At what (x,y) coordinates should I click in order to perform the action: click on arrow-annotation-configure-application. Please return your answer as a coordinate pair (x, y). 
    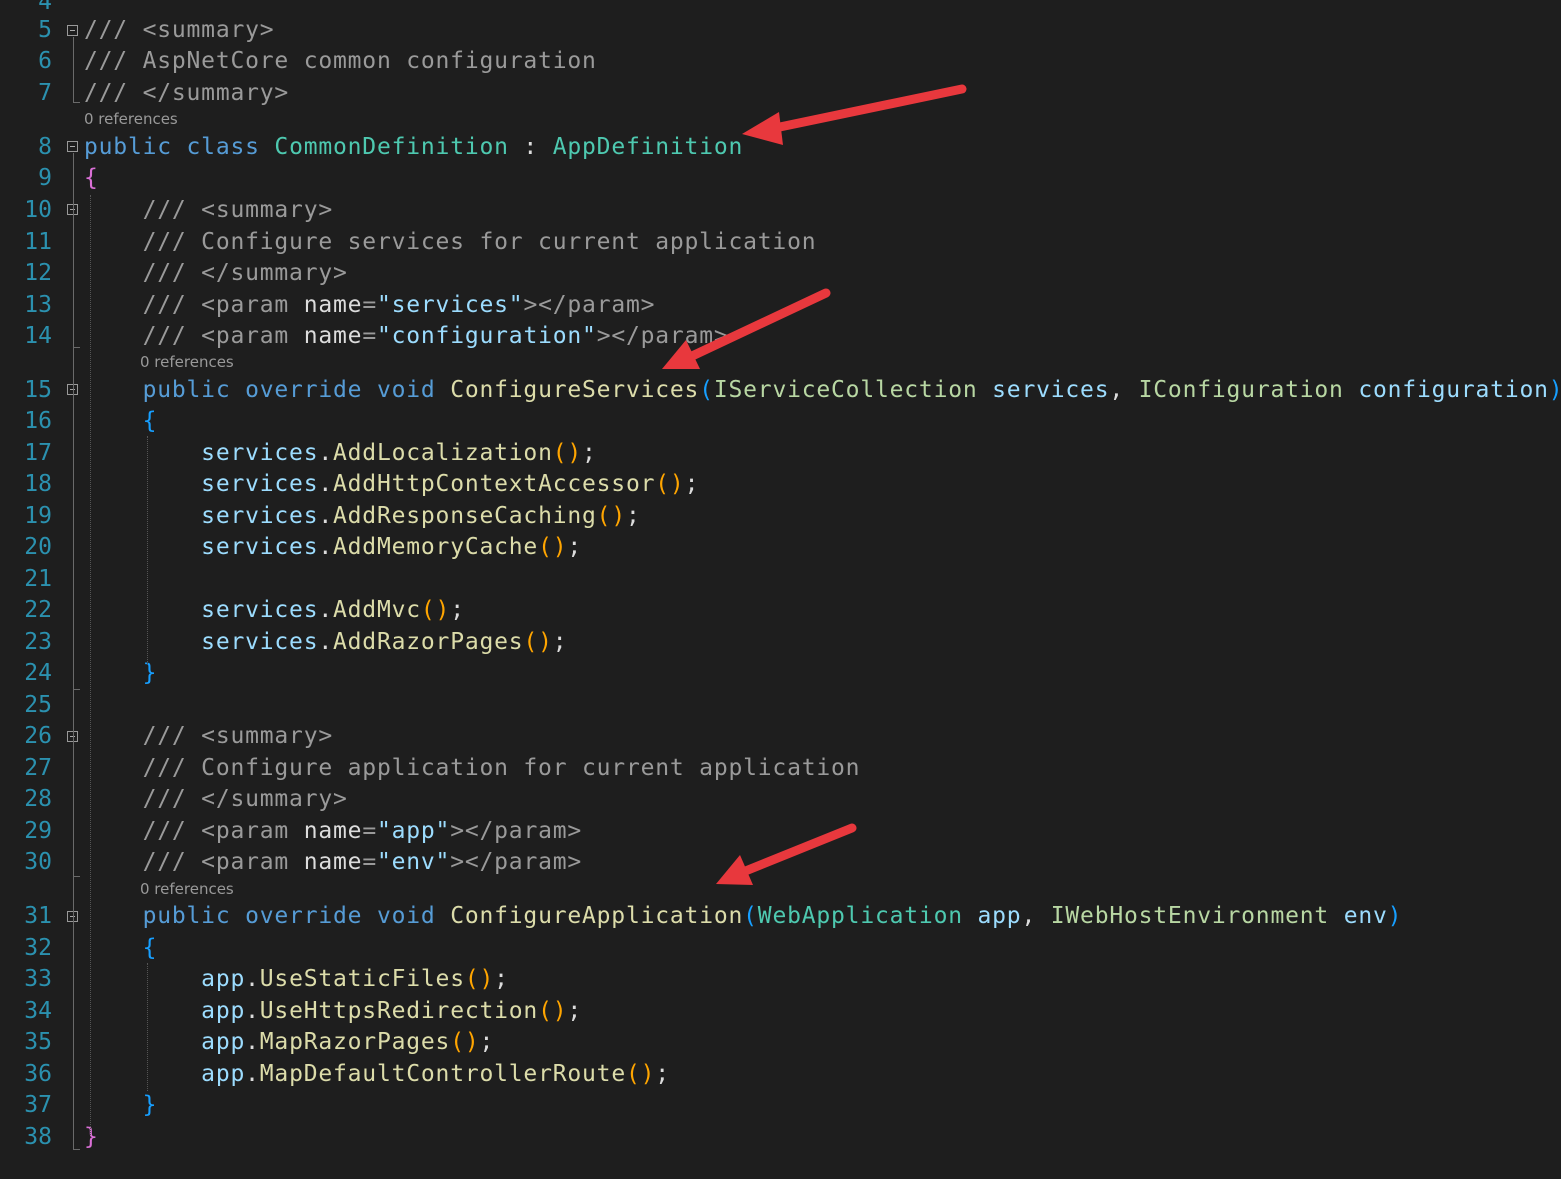
    Looking at the image, I should click on (786, 854).